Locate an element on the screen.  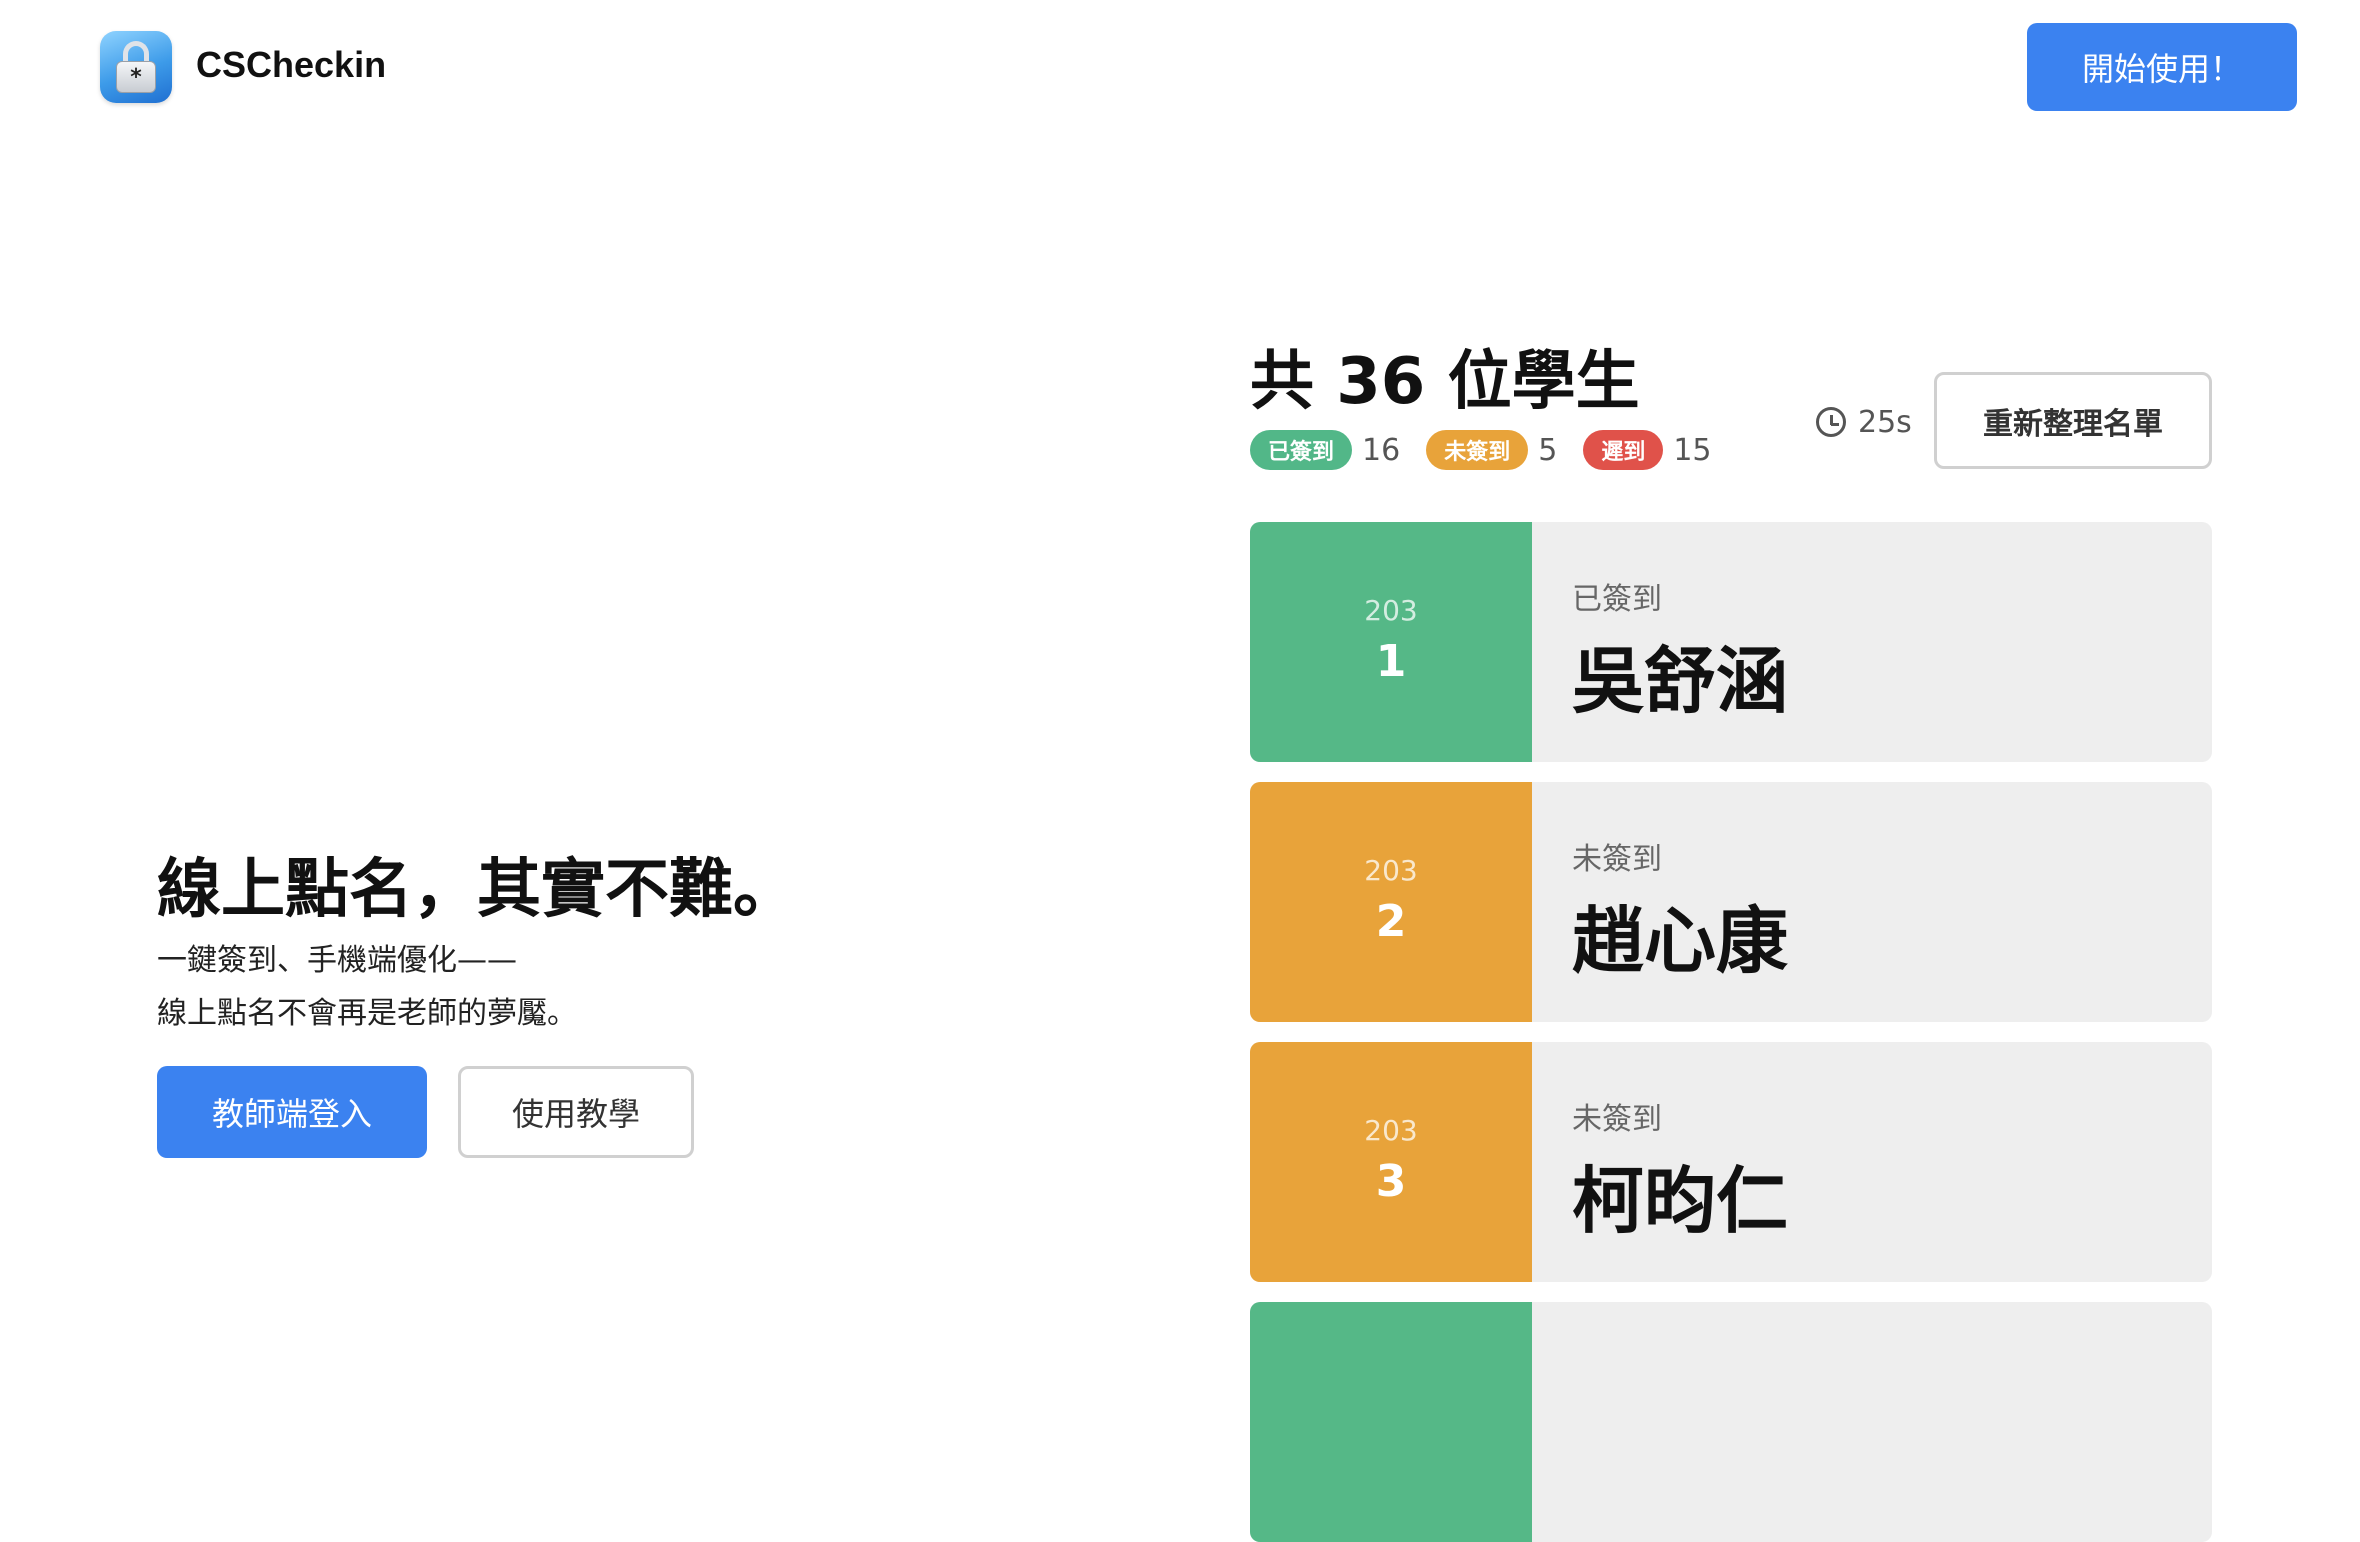
teacher-login-button: 教師端登入 is located at coordinates (292, 1112).